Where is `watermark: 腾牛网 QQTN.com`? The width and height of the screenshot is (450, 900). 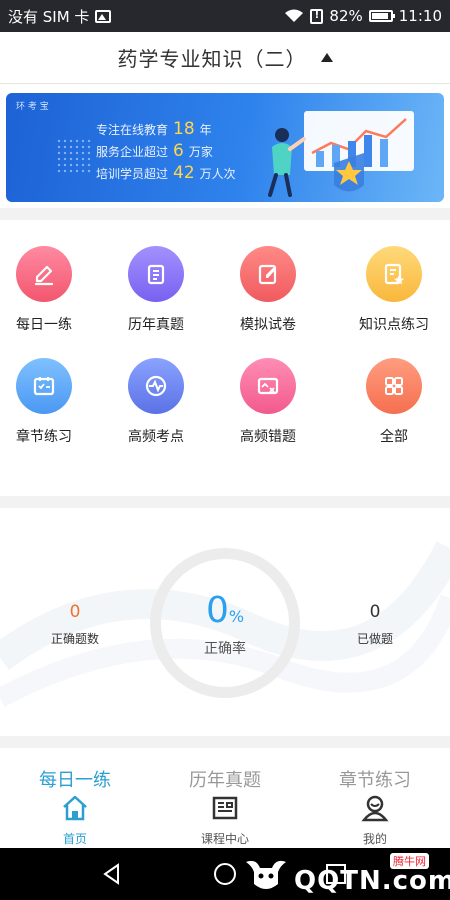
watermark: 腾牛网 QQTN.com is located at coordinates (345, 874).